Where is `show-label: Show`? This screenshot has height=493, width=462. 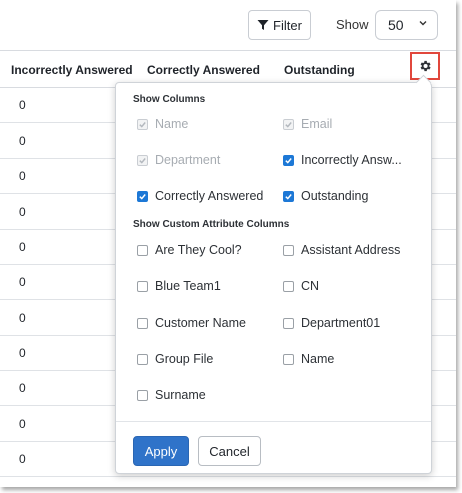
show-label: Show is located at coordinates (352, 24).